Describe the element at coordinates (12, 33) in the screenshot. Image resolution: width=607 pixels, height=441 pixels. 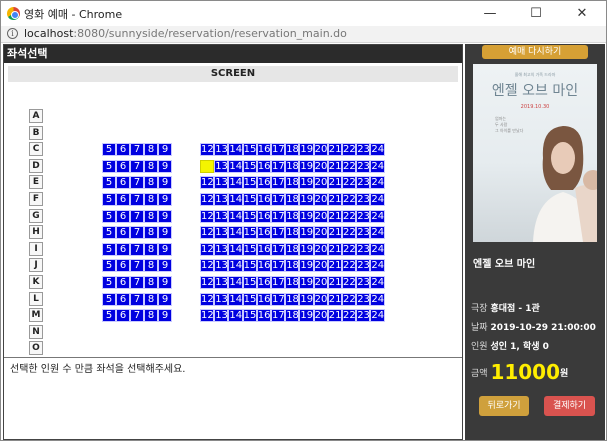
I see `info-icon: i` at that location.